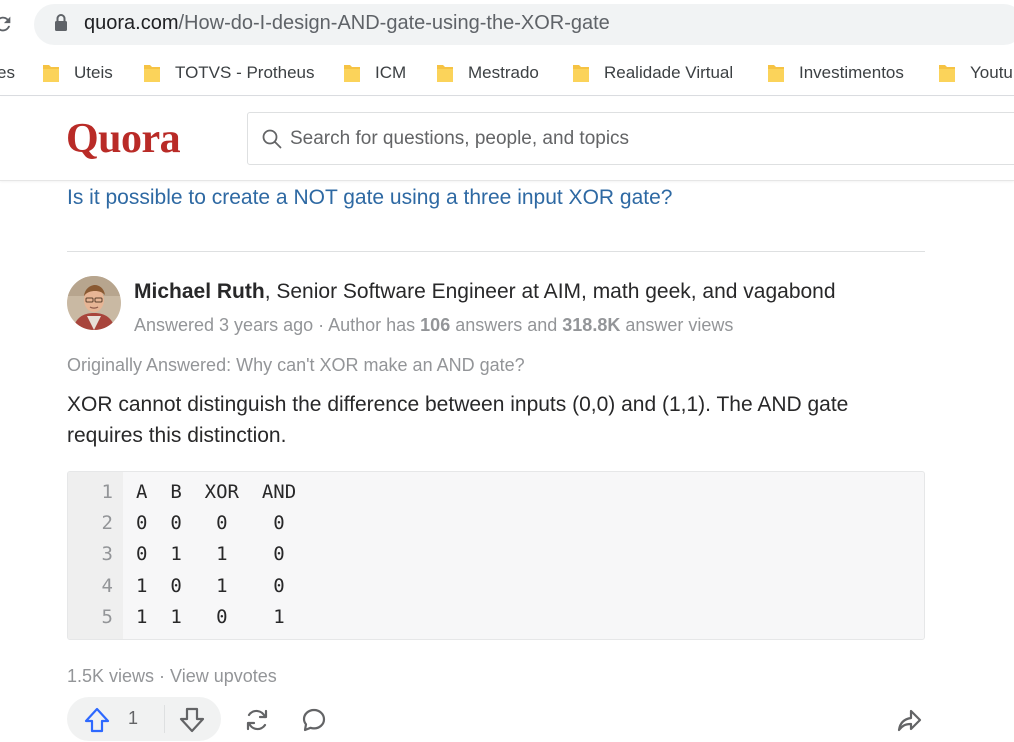 The height and width of the screenshot is (742, 1014). What do you see at coordinates (496, 251) in the screenshot?
I see `divider` at bounding box center [496, 251].